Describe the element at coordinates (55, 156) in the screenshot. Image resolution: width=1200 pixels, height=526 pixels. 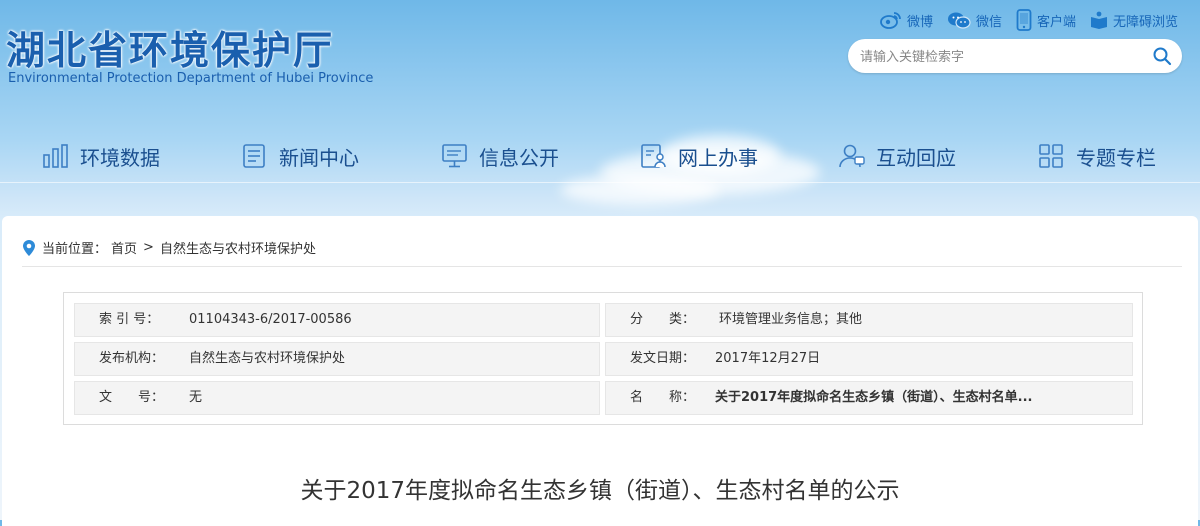
I see `bar-chart-icon` at that location.